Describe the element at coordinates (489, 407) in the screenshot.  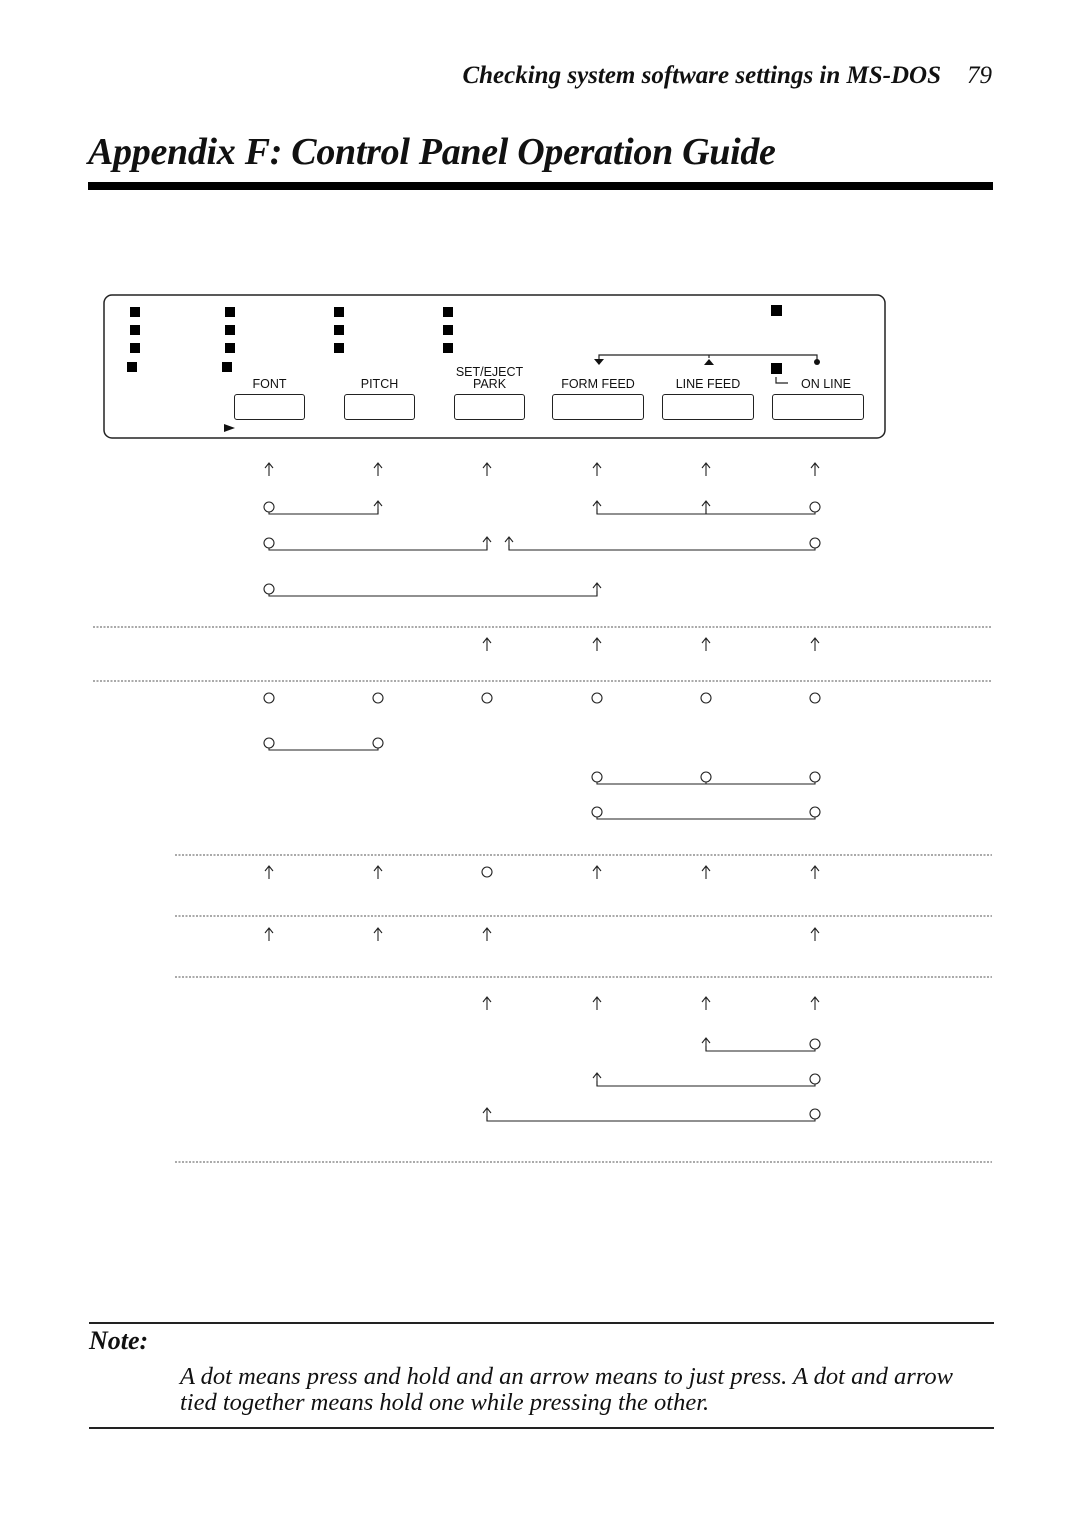
I see `panel-button-set-eject` at that location.